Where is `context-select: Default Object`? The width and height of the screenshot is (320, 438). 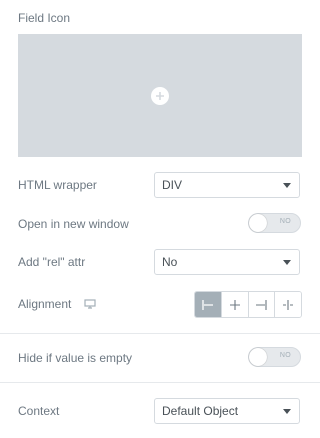
context-select: Default Object is located at coordinates (227, 411).